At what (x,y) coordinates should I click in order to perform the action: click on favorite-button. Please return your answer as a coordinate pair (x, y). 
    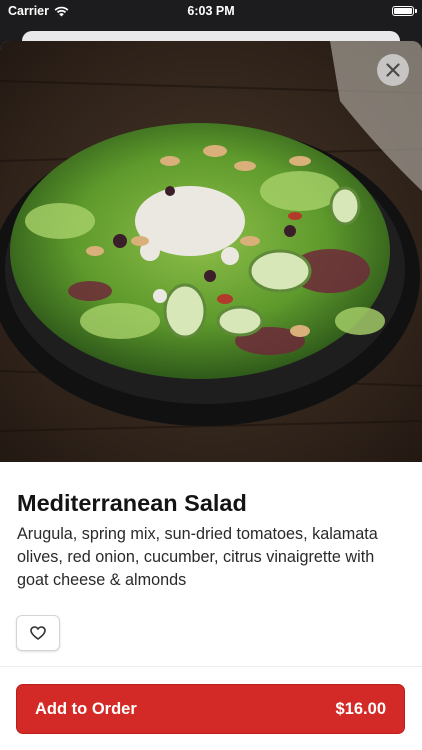
    Looking at the image, I should click on (38, 633).